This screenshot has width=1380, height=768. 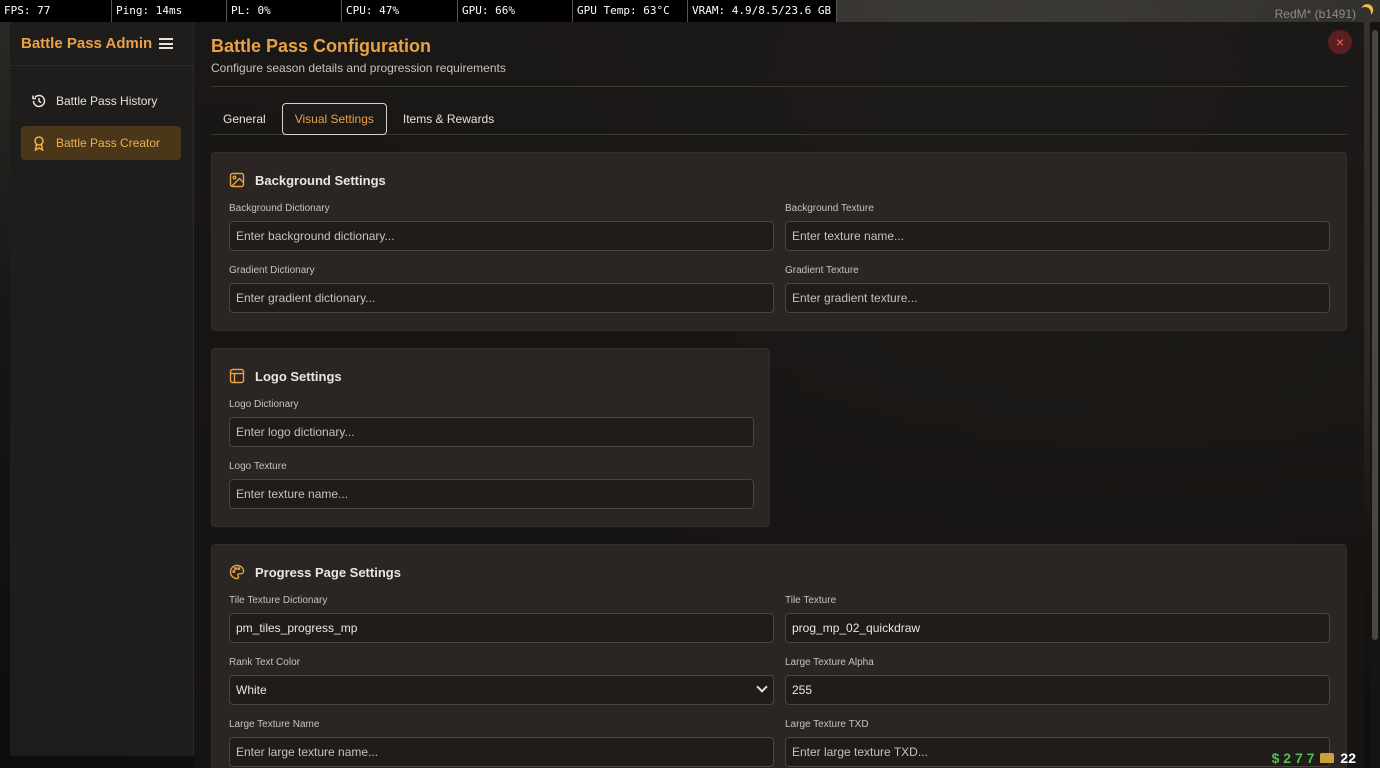 What do you see at coordinates (1327, 758) in the screenshot?
I see `gold-bar-icon` at bounding box center [1327, 758].